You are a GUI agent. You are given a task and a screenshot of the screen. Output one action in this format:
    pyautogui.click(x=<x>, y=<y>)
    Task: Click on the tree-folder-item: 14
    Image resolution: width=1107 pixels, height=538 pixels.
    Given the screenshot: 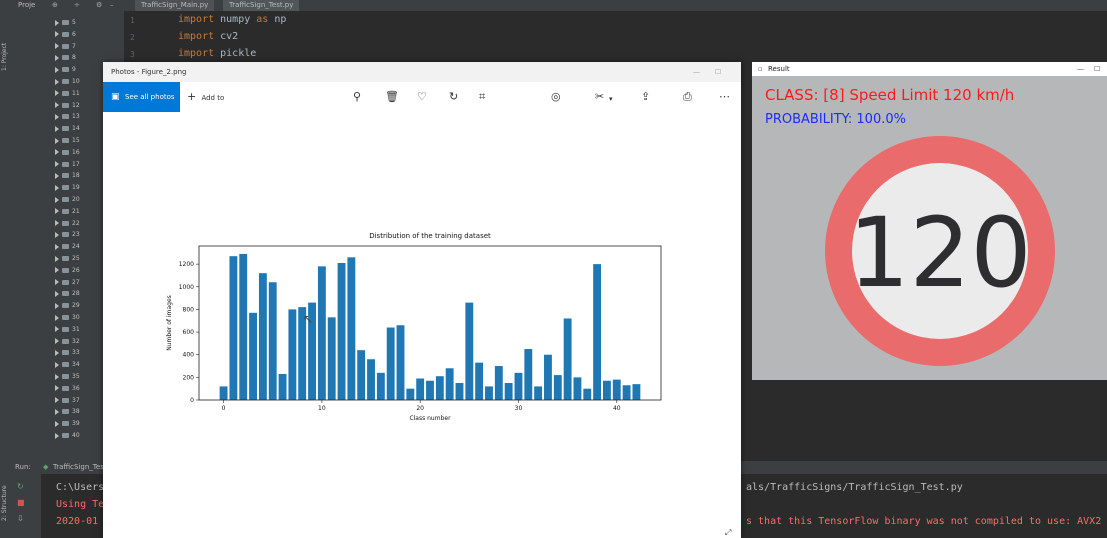 What is the action you would take?
    pyautogui.click(x=67, y=128)
    